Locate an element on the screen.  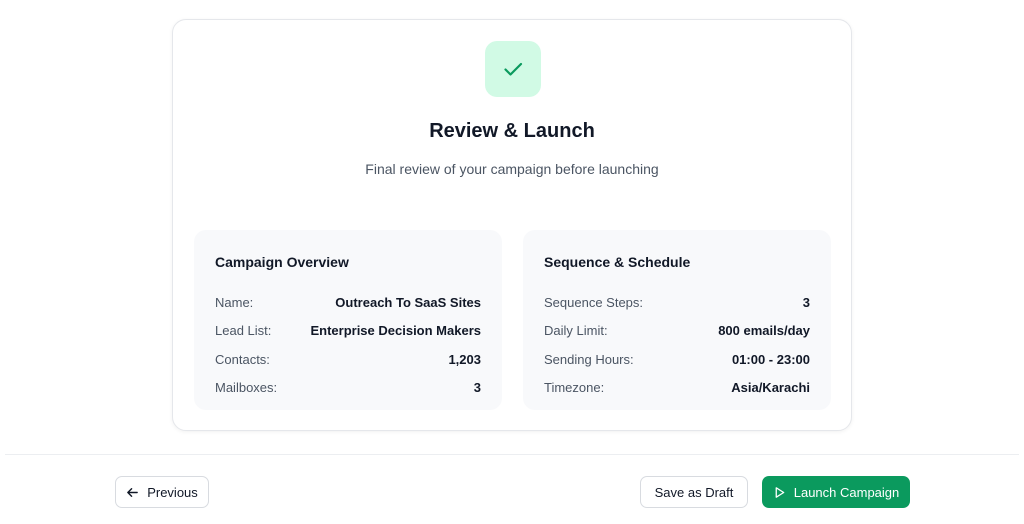
overview-row-mailboxes: Mailboxes: 3 is located at coordinates (348, 388).